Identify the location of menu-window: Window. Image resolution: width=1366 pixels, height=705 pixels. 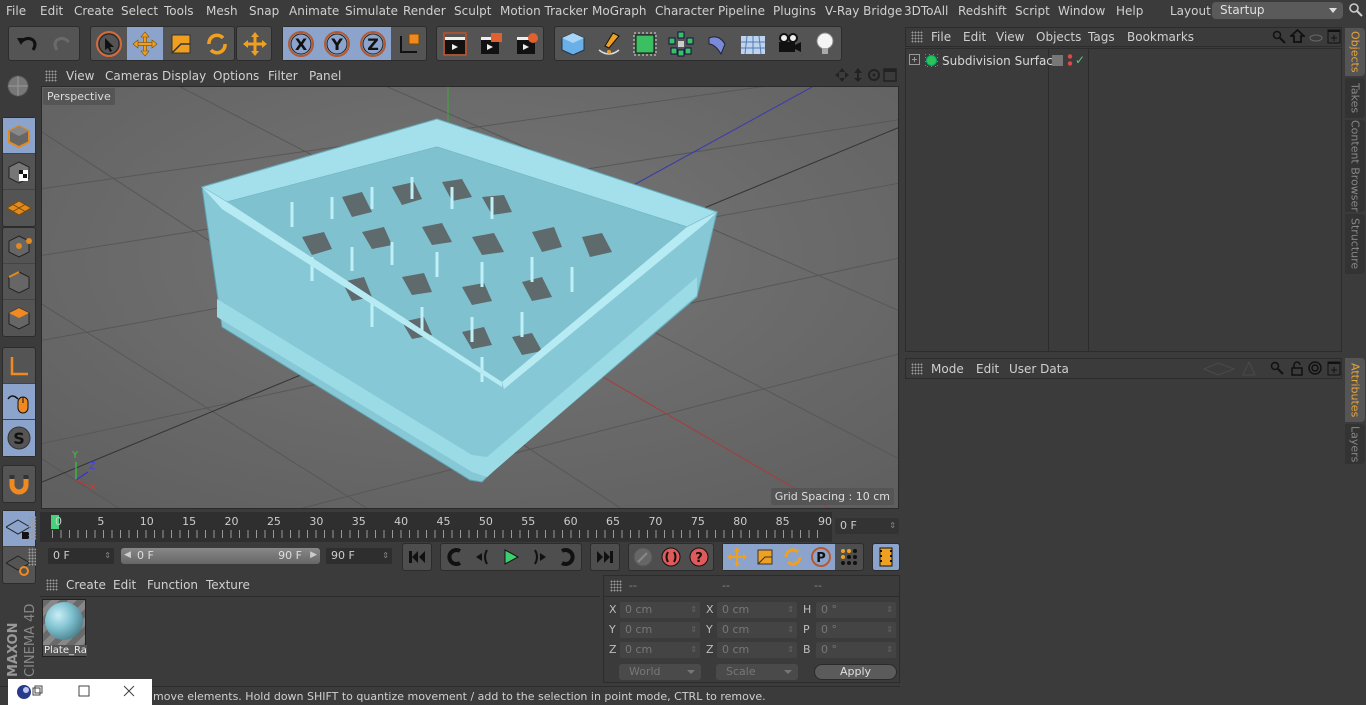
(1081, 11).